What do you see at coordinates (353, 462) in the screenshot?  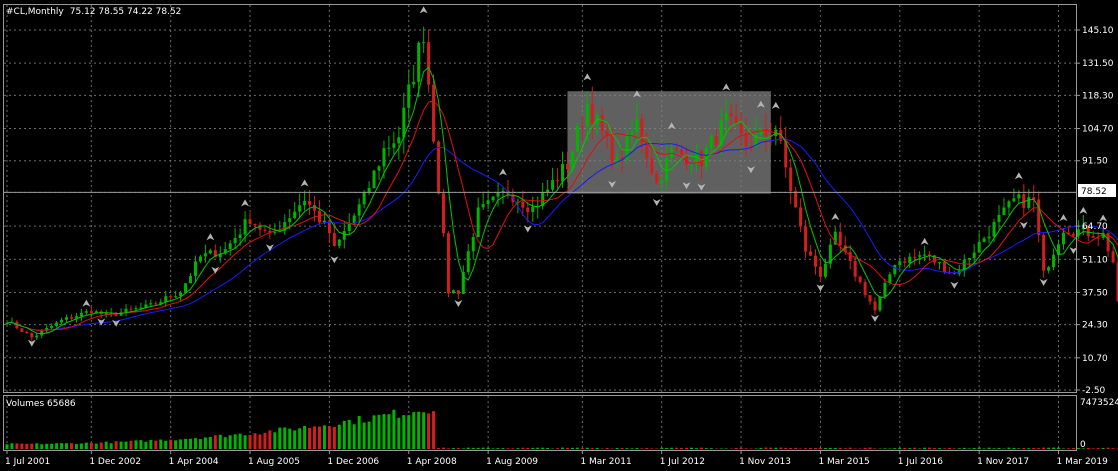 I see `time-tick-label: 1 Dec 2006` at bounding box center [353, 462].